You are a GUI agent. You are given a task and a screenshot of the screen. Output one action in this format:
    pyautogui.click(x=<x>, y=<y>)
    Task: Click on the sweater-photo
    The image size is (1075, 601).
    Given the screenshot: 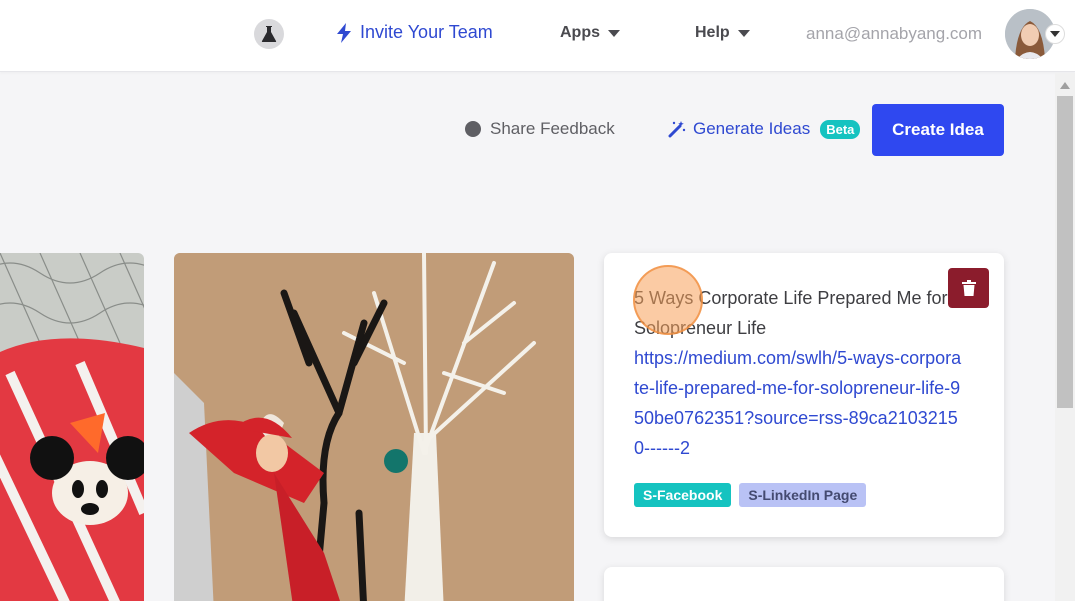 What is the action you would take?
    pyautogui.click(x=72, y=427)
    